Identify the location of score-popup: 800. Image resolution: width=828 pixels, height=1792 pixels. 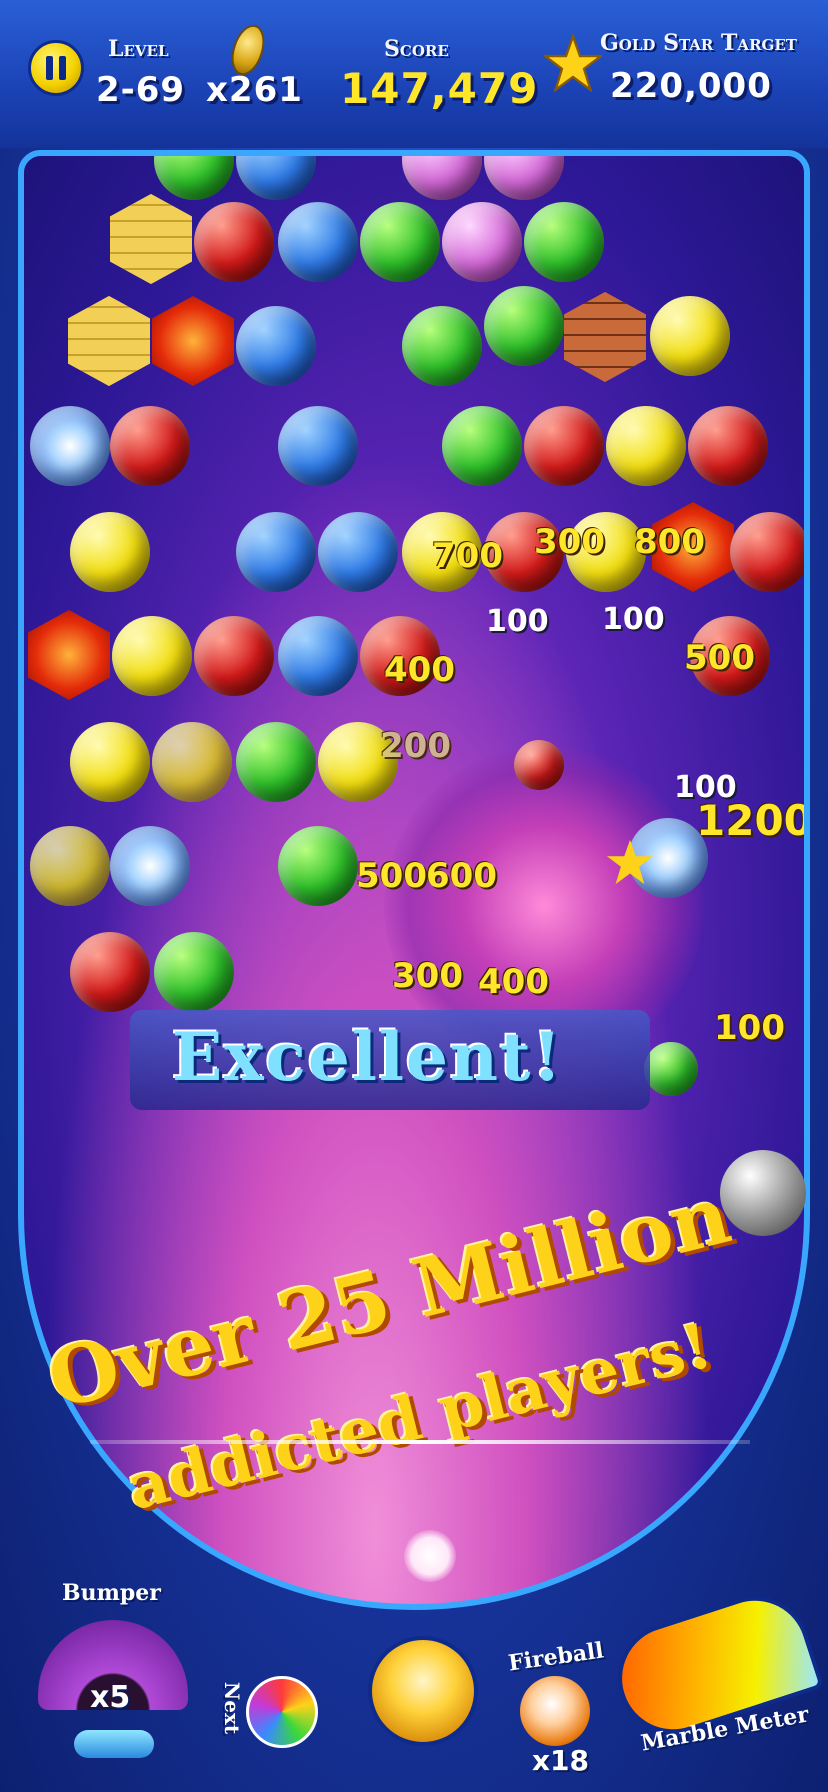
(669, 542).